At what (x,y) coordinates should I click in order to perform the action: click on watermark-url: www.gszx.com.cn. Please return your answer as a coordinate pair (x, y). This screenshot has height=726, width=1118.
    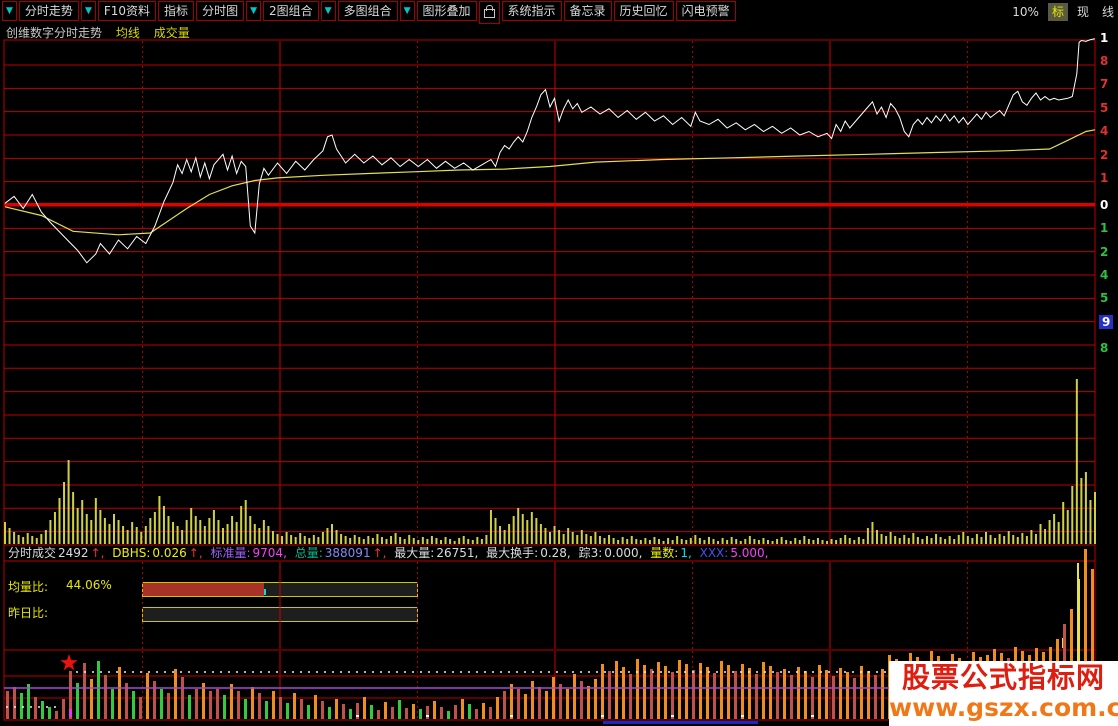
    Looking at the image, I should click on (1003, 707).